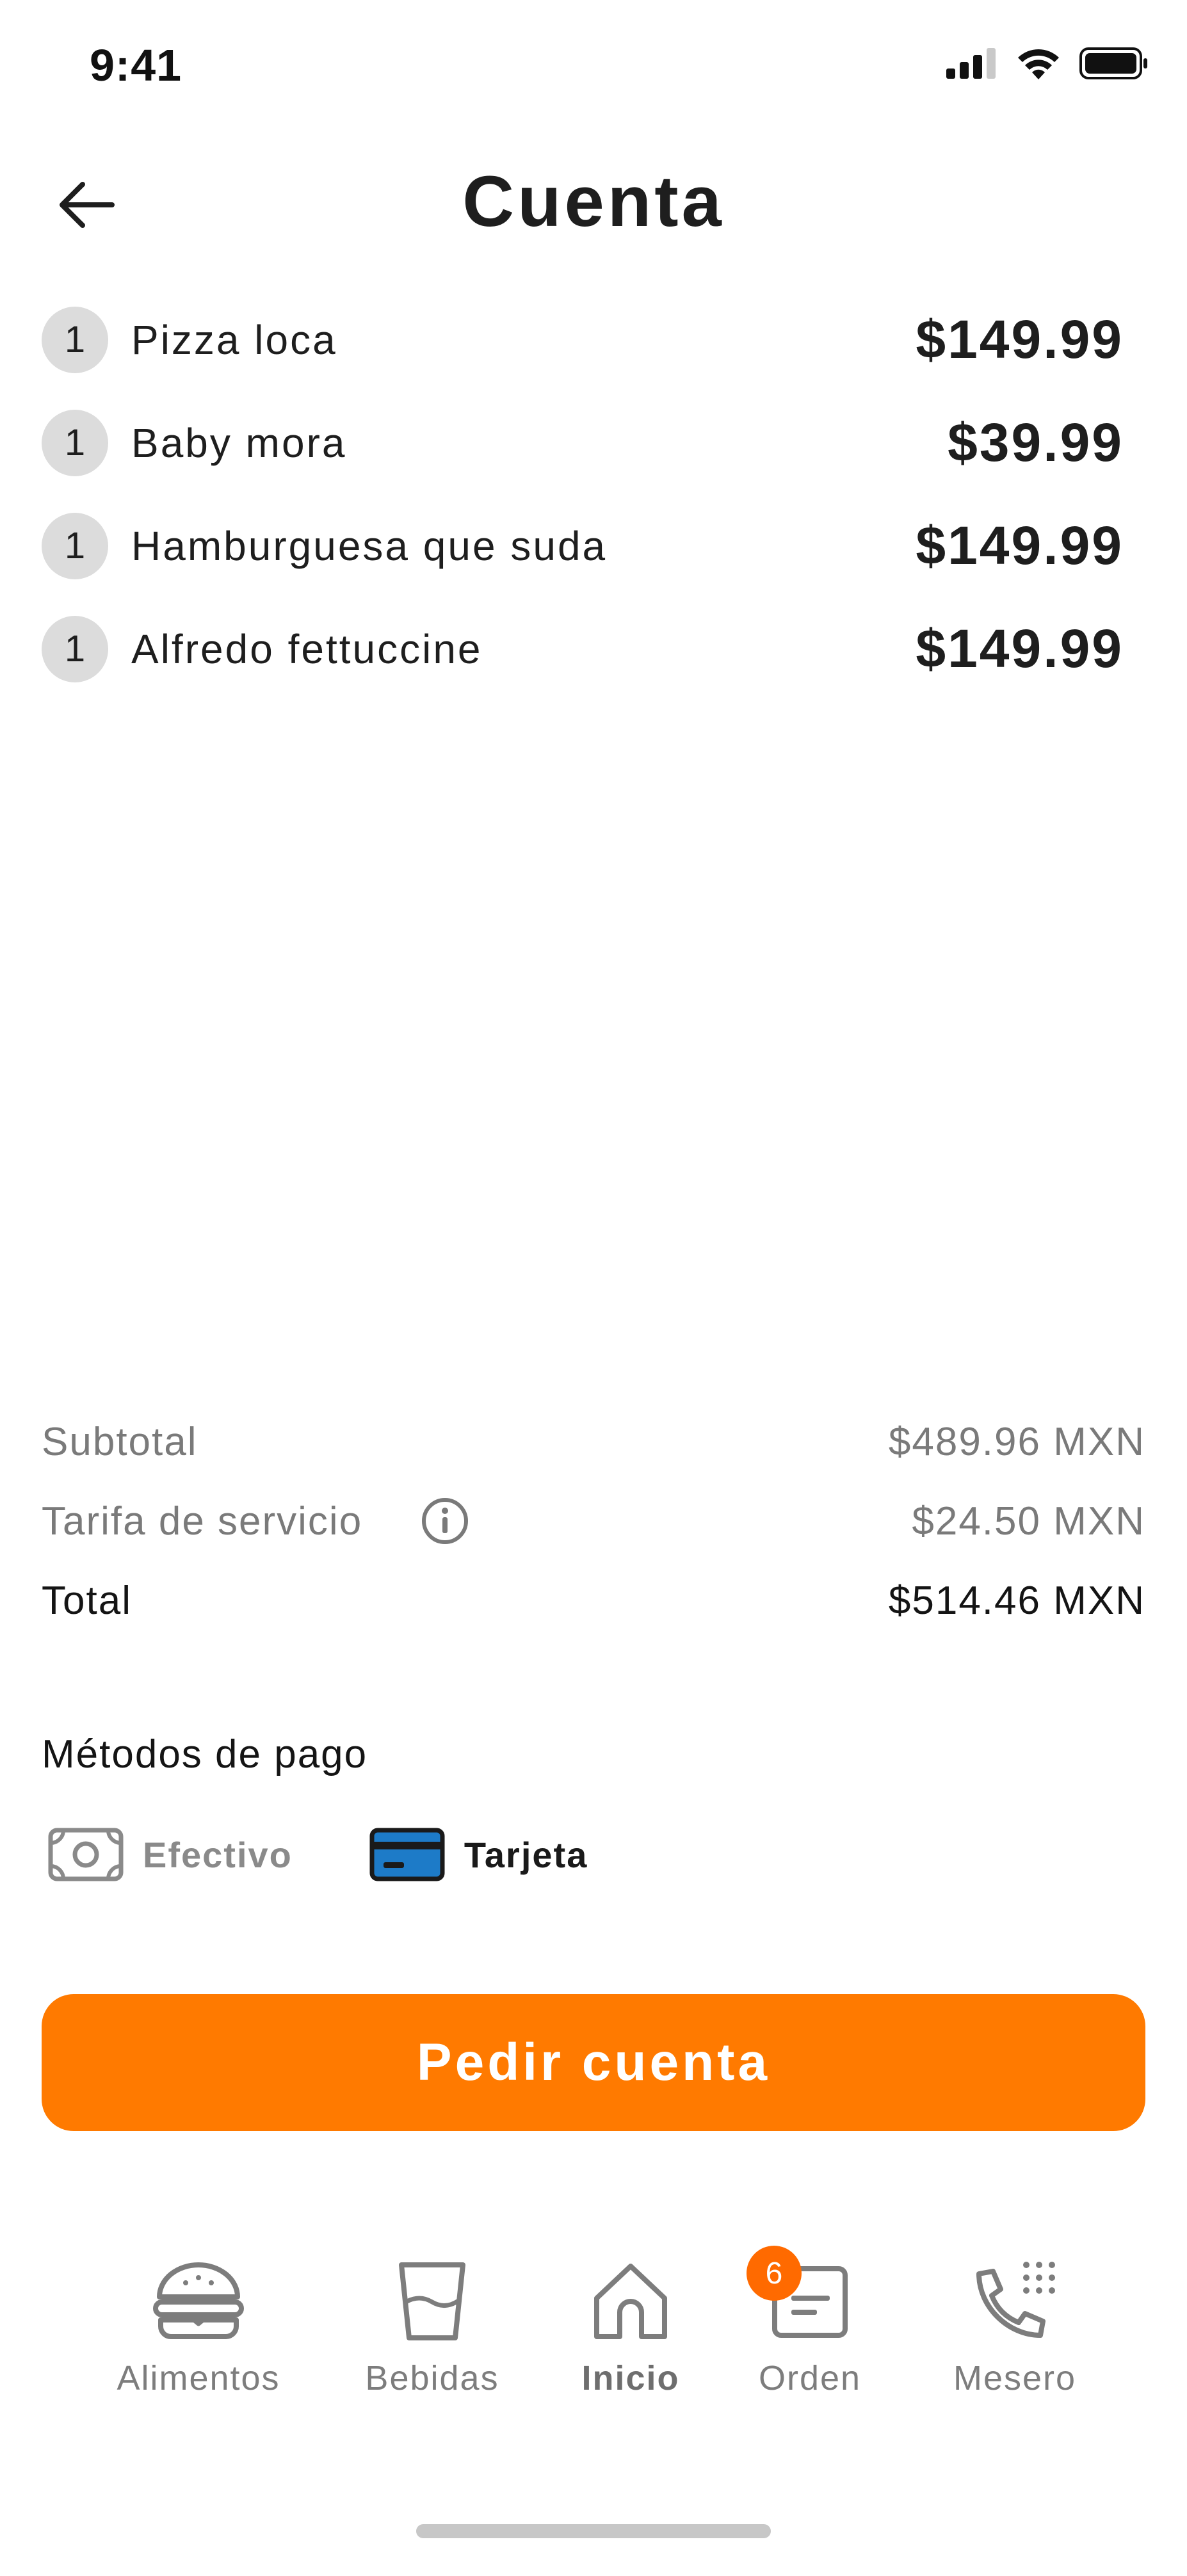 This screenshot has width=1187, height=2576. I want to click on item-name: Pizza loca, so click(234, 339).